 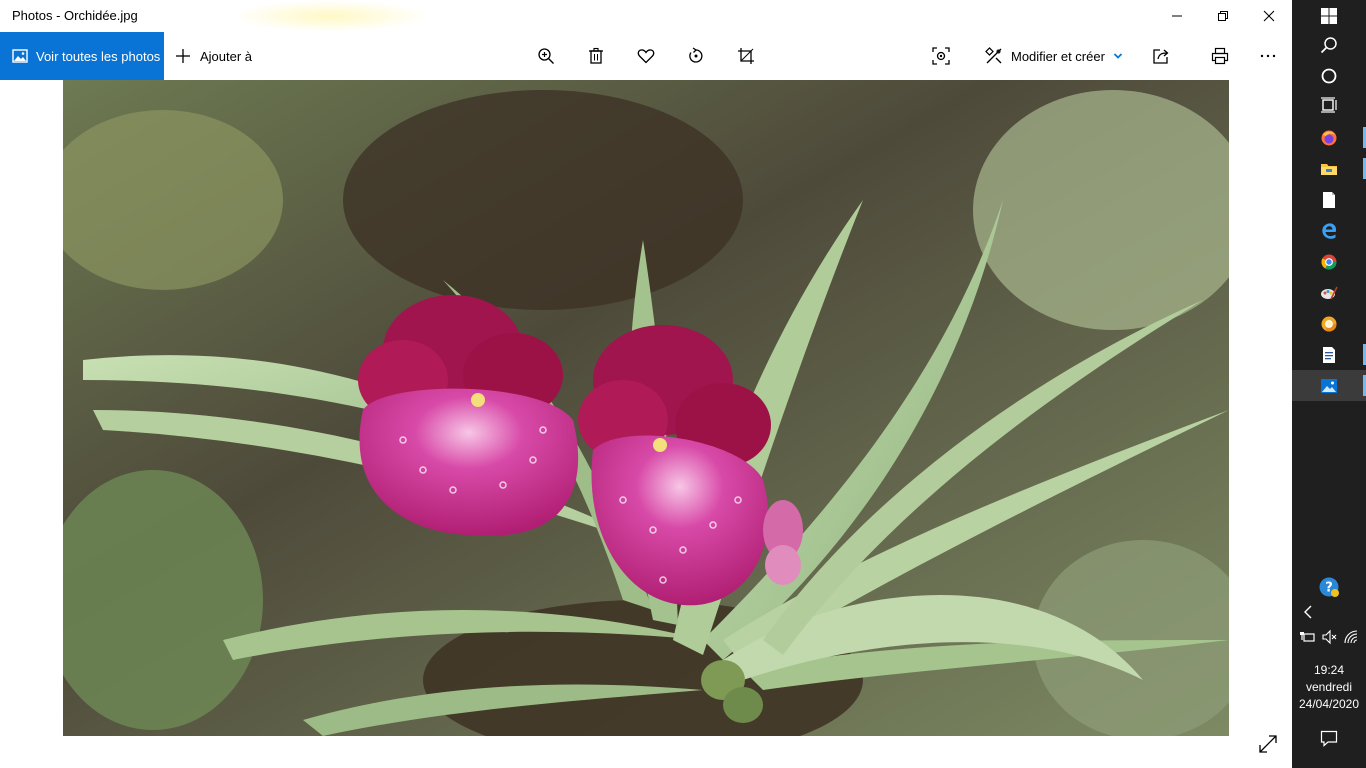 I want to click on delete-icon, so click(x=596, y=55).